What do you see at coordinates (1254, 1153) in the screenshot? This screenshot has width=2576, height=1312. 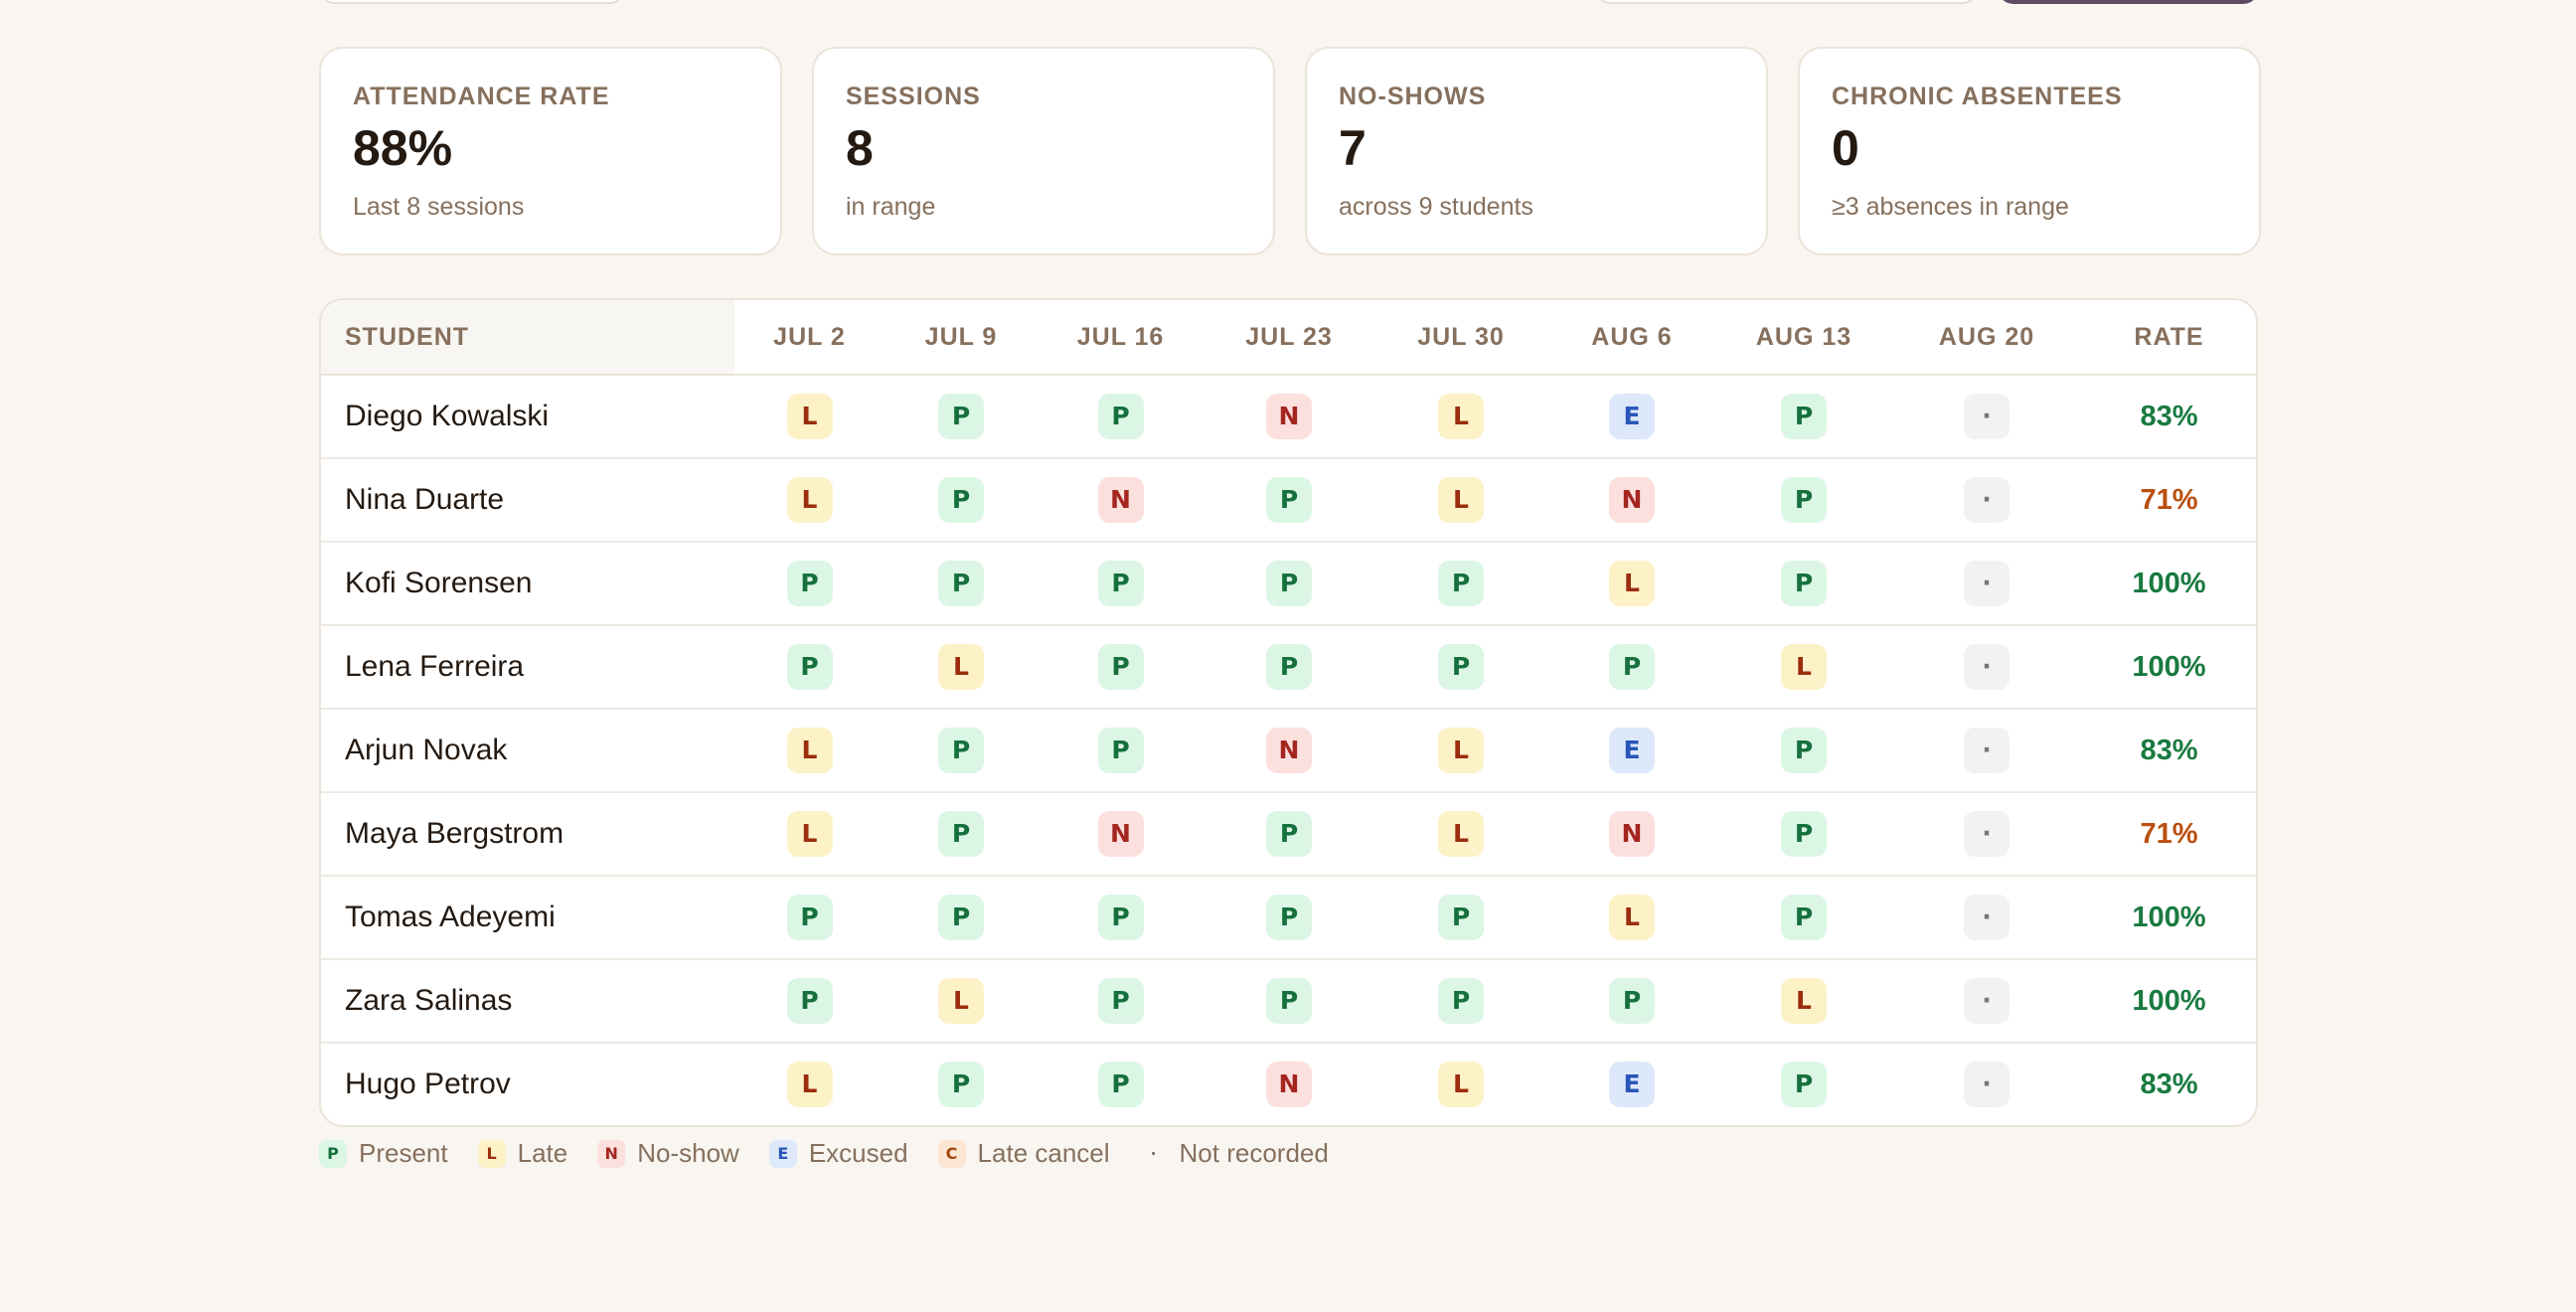 I see `legend-label: Not recorded` at bounding box center [1254, 1153].